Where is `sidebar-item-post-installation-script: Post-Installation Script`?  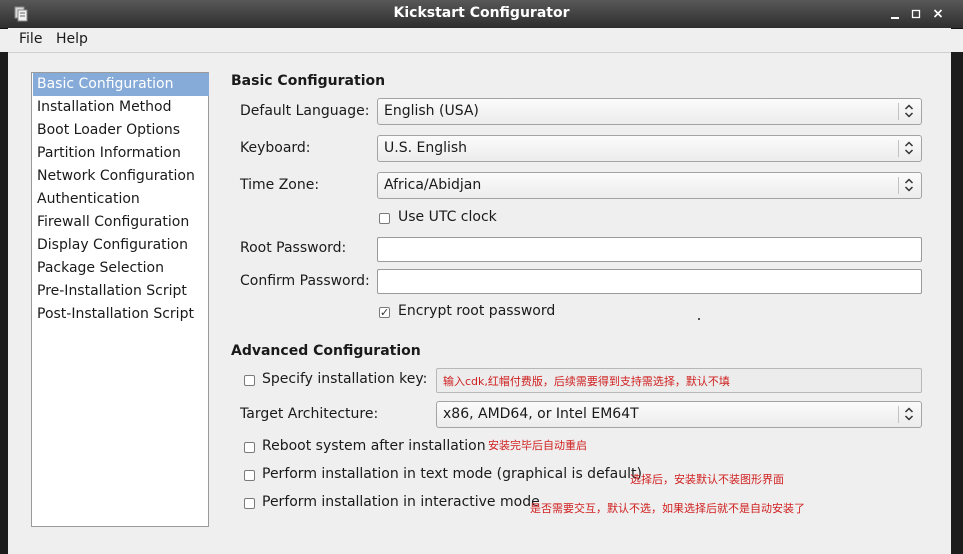 sidebar-item-post-installation-script: Post-Installation Script is located at coordinates (121, 314).